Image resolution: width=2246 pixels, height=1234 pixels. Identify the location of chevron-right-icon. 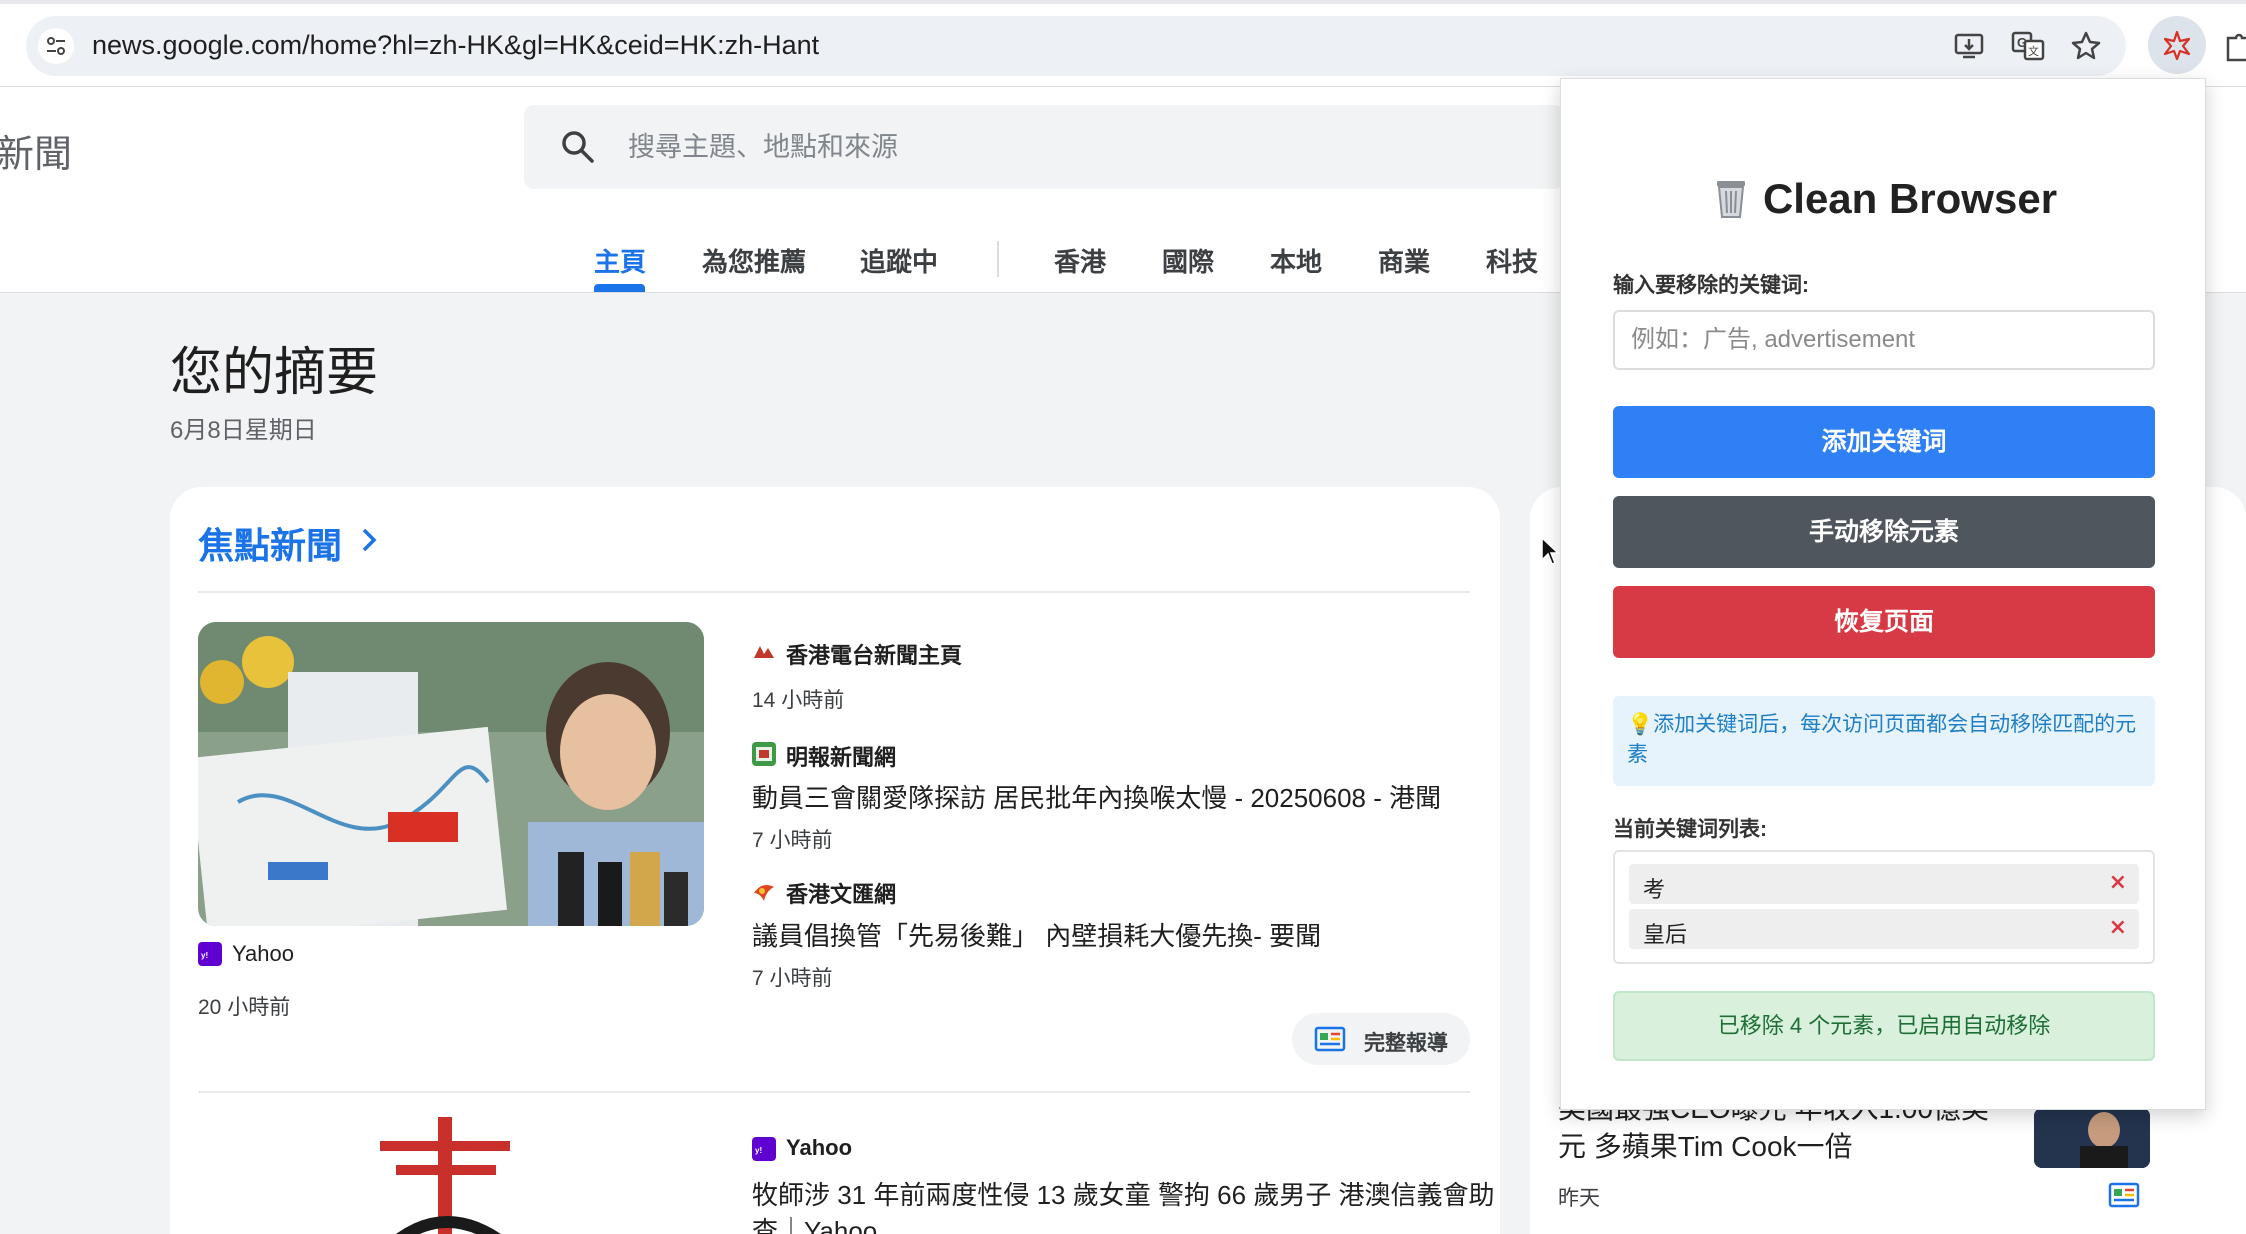
(369, 540).